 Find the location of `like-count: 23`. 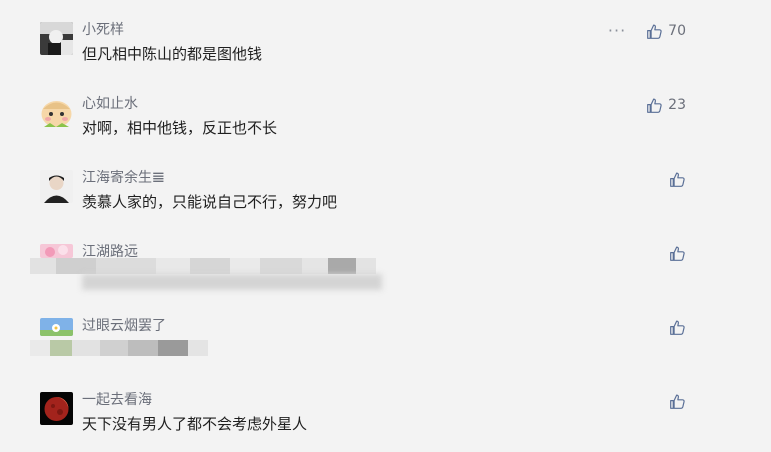

like-count: 23 is located at coordinates (677, 104).